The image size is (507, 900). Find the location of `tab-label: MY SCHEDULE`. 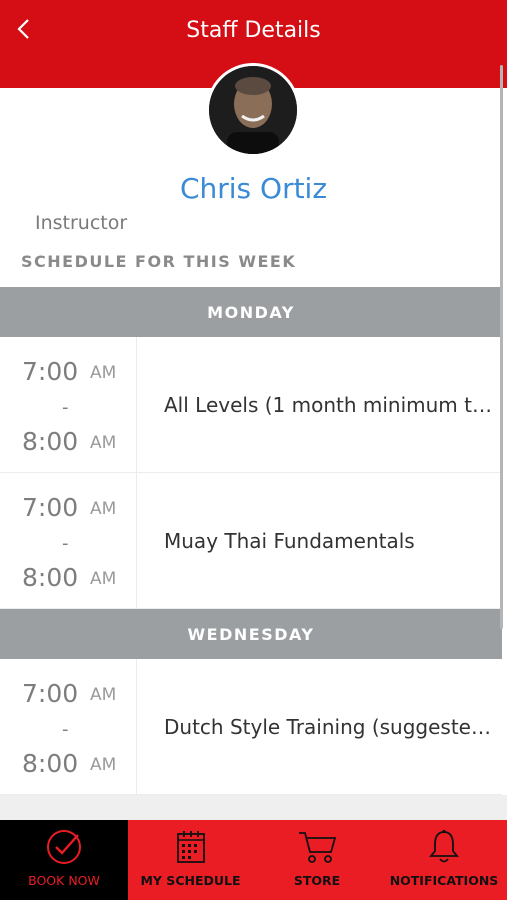

tab-label: MY SCHEDULE is located at coordinates (190, 880).